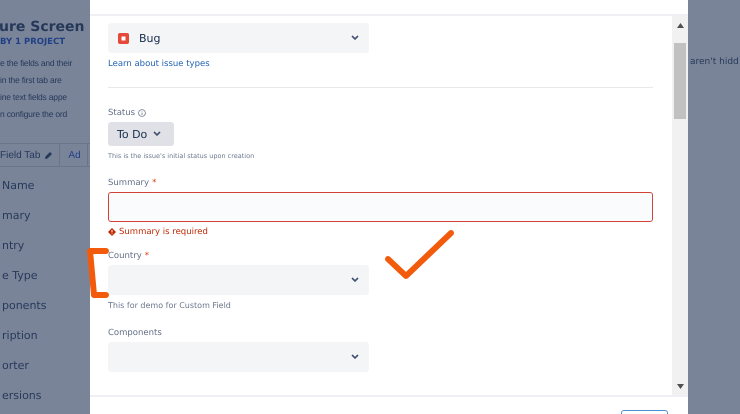 This screenshot has height=414, width=740. I want to click on summary-field, so click(380, 207).